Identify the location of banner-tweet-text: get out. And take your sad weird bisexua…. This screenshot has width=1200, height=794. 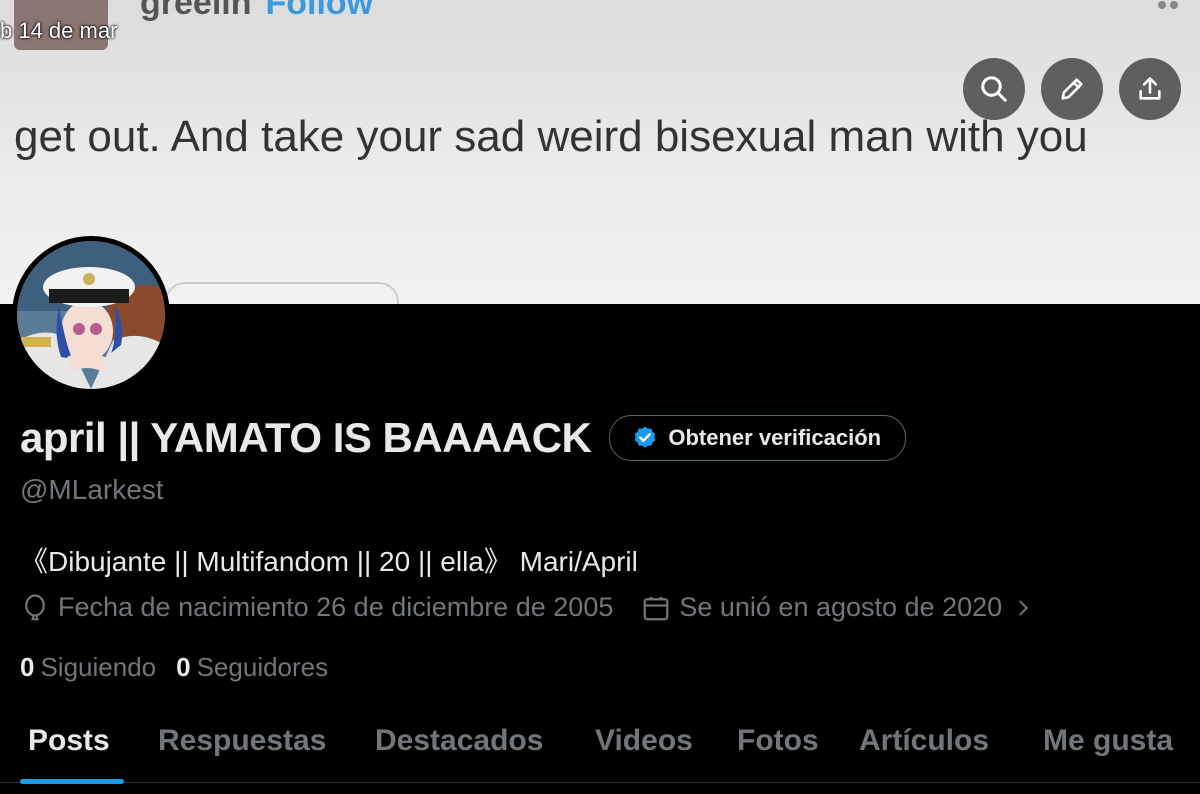
(551, 136).